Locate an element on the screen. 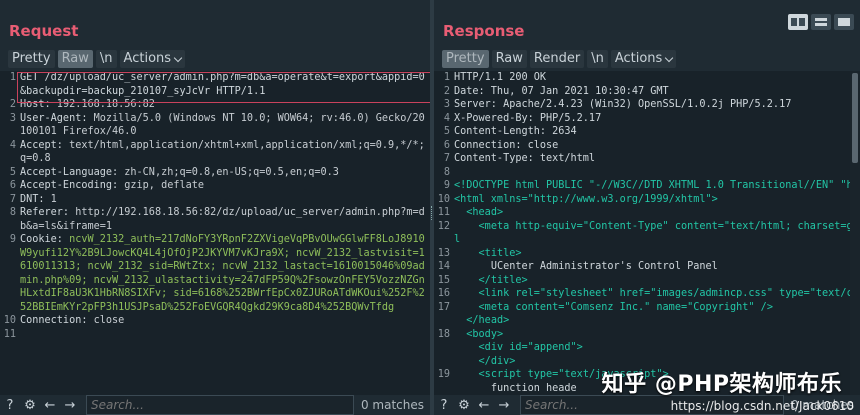 This screenshot has width=860, height=415. line-number: 14 is located at coordinates (443, 266).